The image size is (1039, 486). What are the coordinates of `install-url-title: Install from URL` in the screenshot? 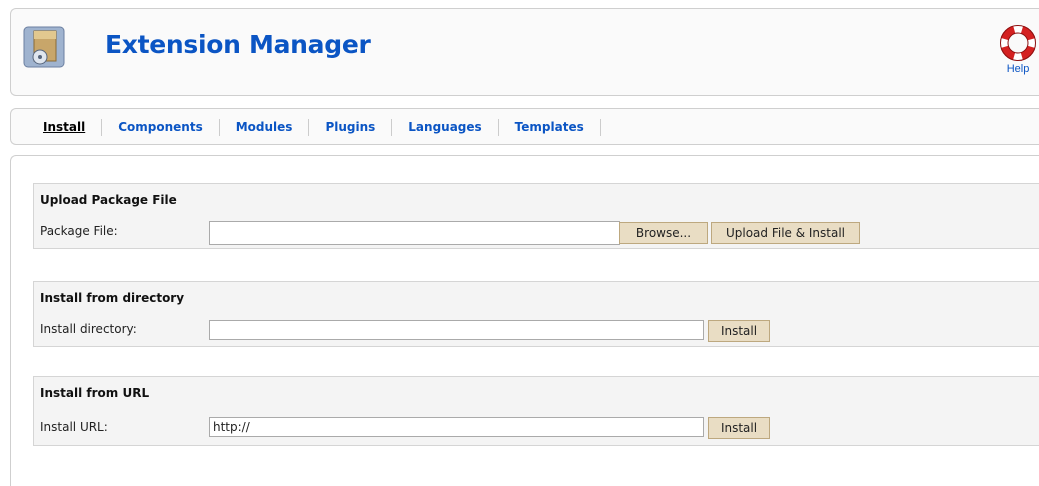 It's located at (95, 393).